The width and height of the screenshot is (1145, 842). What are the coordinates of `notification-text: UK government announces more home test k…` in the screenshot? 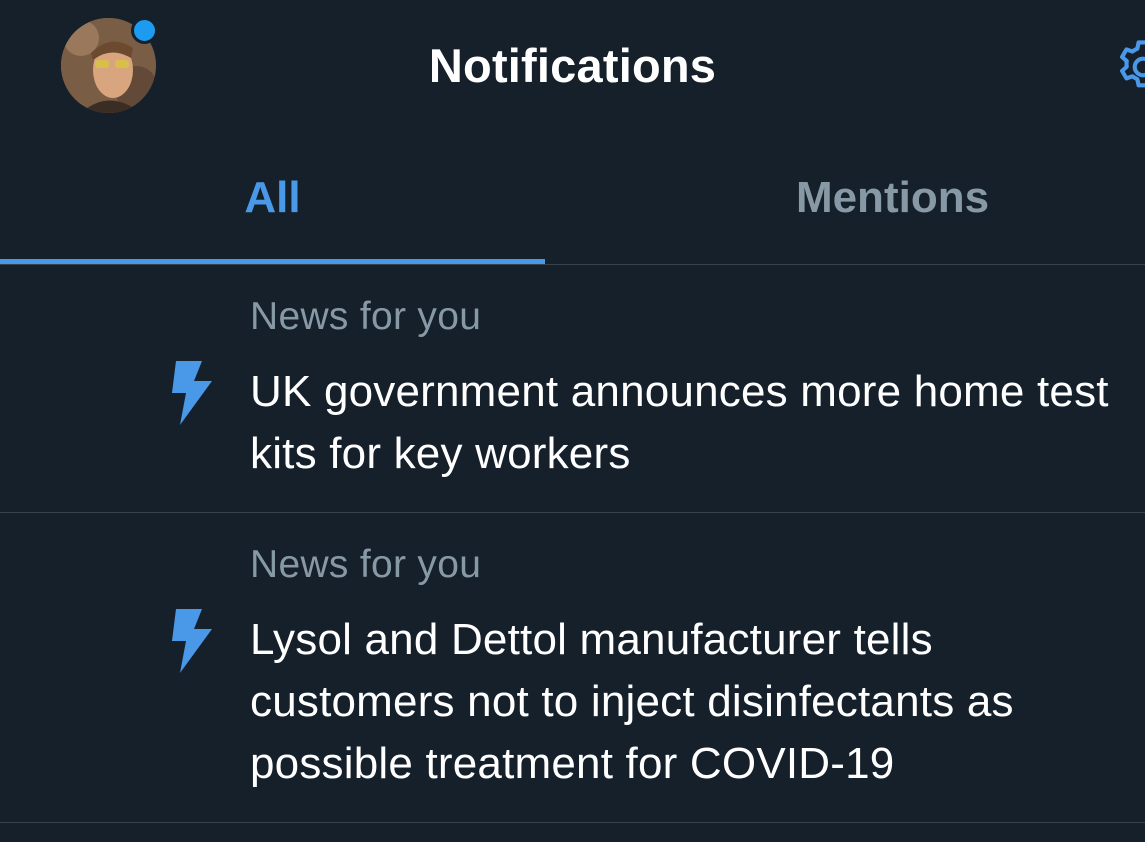 It's located at (679, 422).